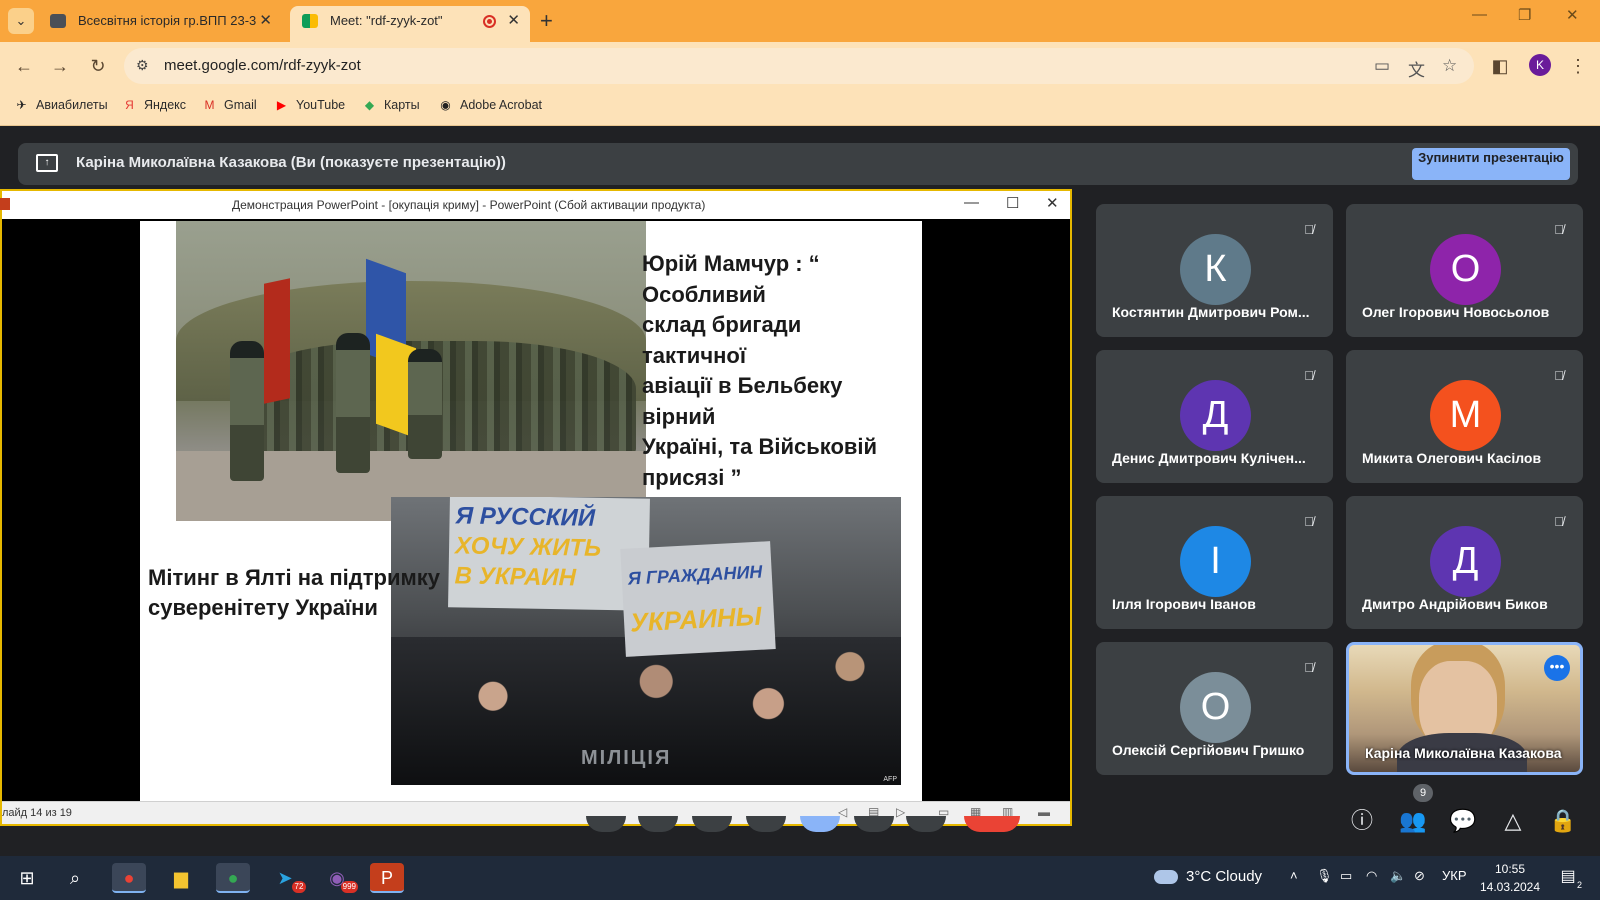  I want to click on meeting-info-icon: ⓘ, so click(1362, 821).